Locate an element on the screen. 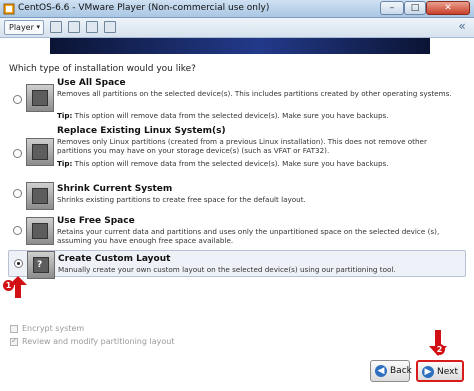 Image resolution: width=474 pixels, height=391 pixels. back-button: ◀ Back is located at coordinates (391, 371).